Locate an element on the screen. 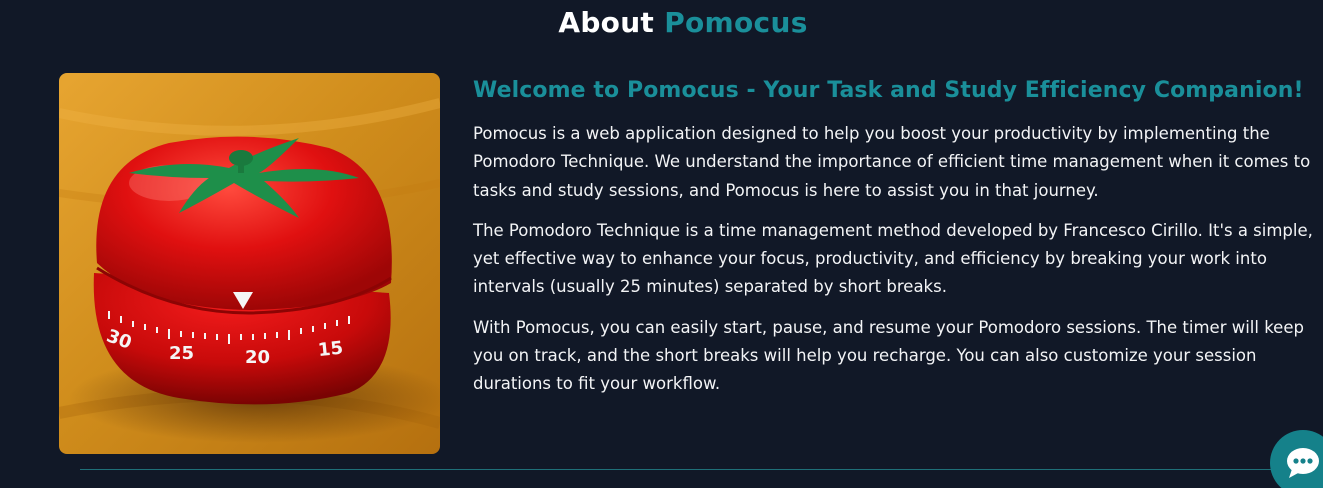 Image resolution: width=1323 pixels, height=488 pixels. dial-label-15: 15 is located at coordinates (330, 350).